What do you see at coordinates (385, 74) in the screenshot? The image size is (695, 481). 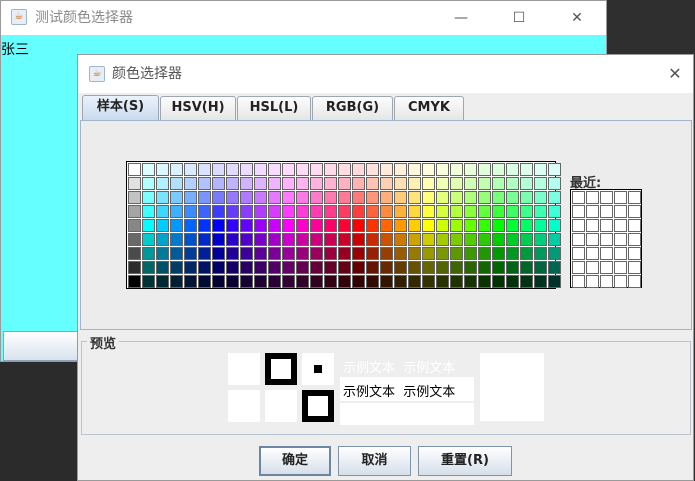 I see `dialog-titlebar: ☕ 颜色选择器 ✕` at bounding box center [385, 74].